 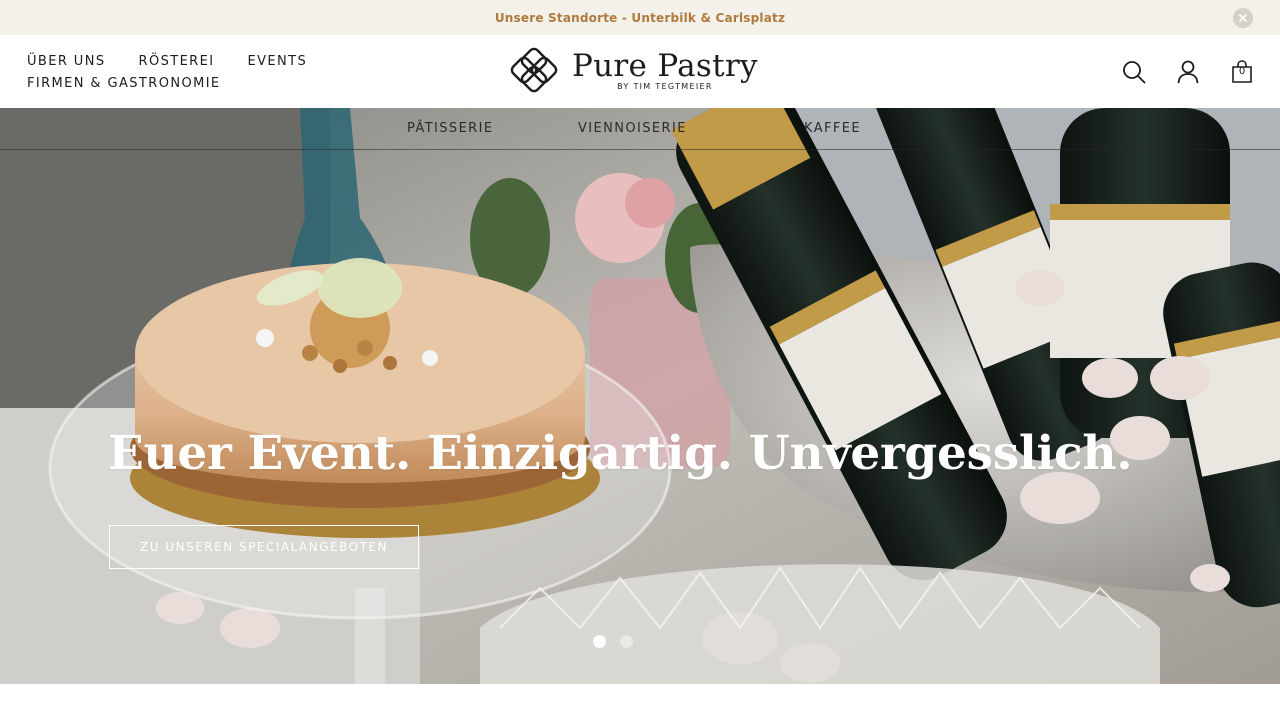 I want to click on user-icon, so click(x=1188, y=72).